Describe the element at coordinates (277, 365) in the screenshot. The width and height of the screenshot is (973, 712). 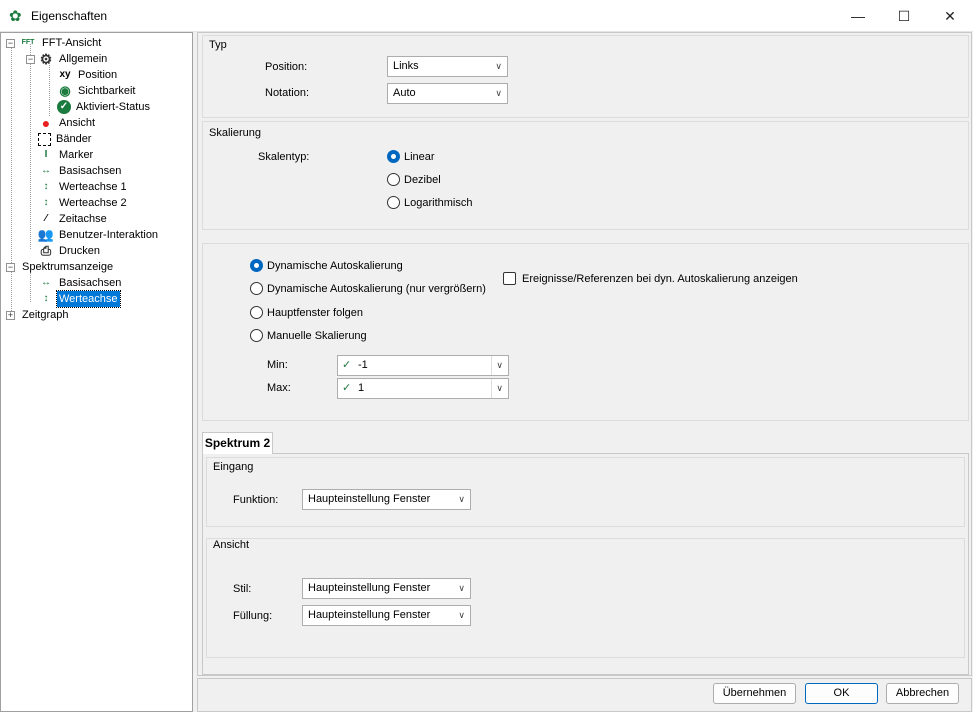
I see `min-label: Min:` at that location.